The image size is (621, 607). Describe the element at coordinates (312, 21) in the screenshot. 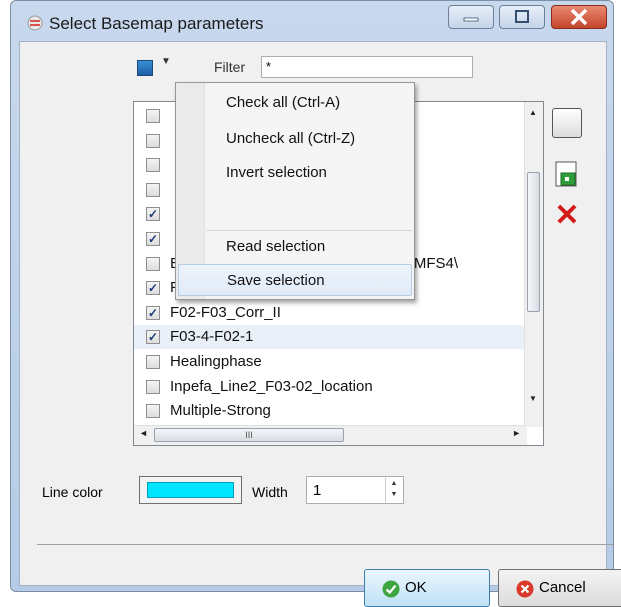

I see `title-bar: Select Basemap parameters` at that location.